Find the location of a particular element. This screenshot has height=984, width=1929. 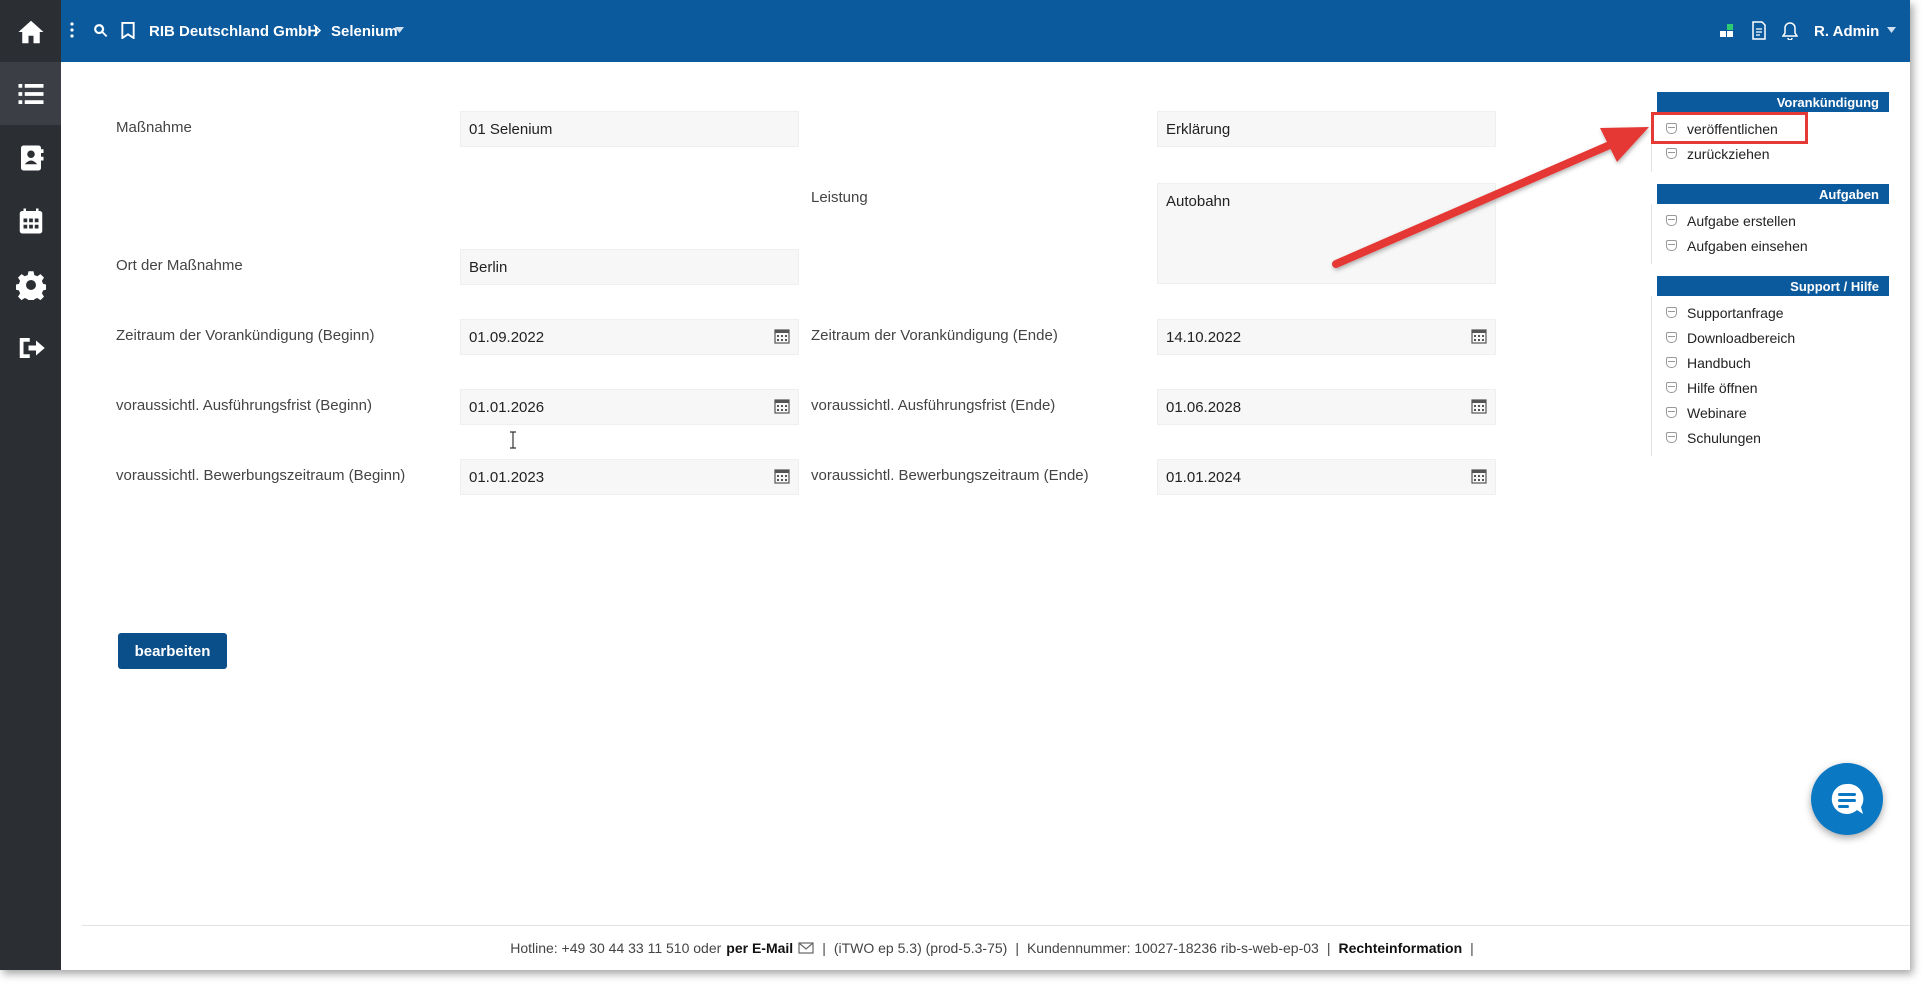

breadcrumb-project: Selenium is located at coordinates (364, 31).